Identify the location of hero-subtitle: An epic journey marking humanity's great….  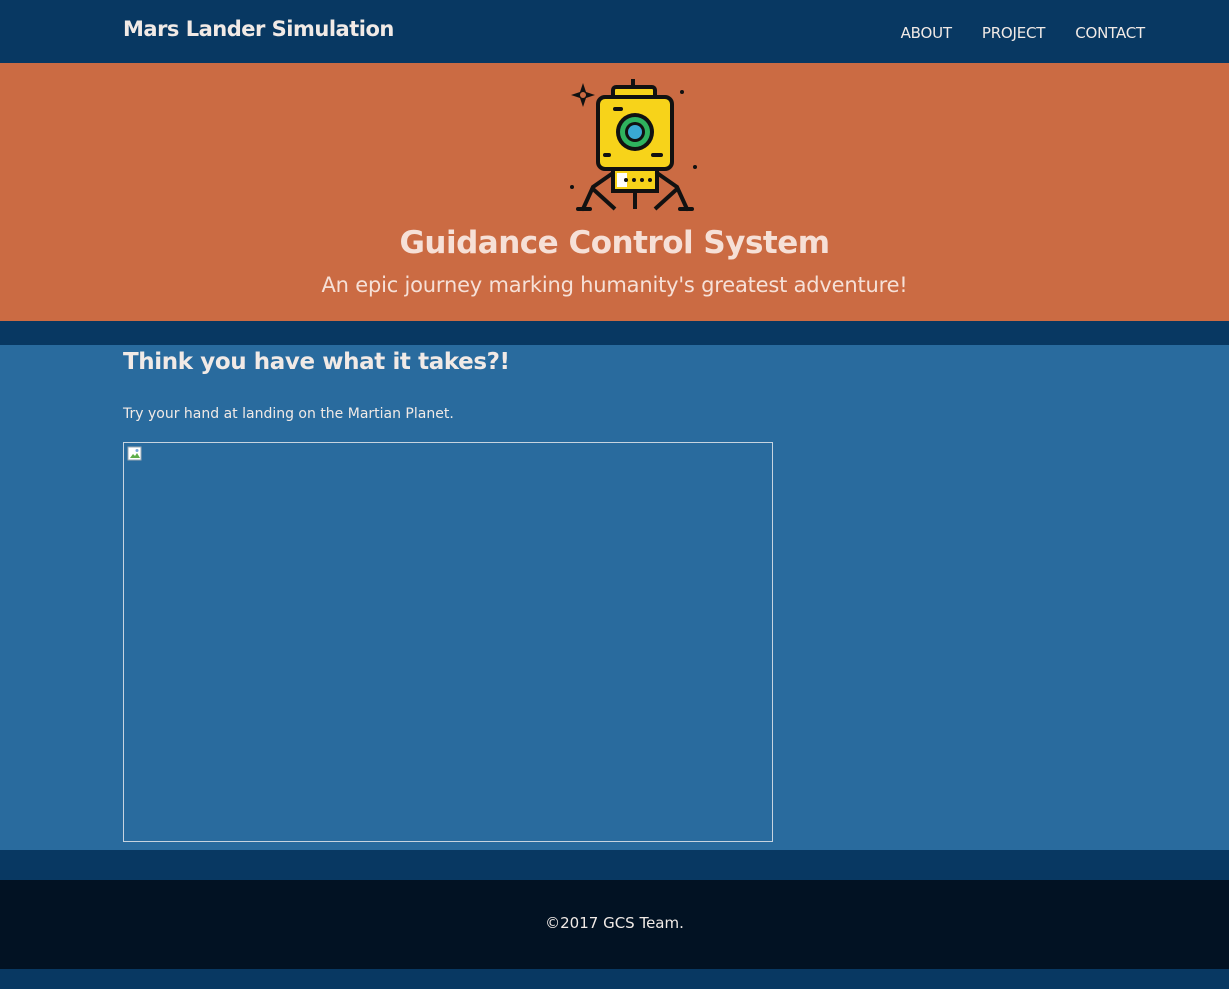
(614, 285).